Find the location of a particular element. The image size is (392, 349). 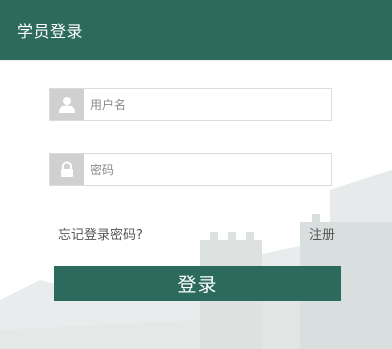

password-input is located at coordinates (209, 169).